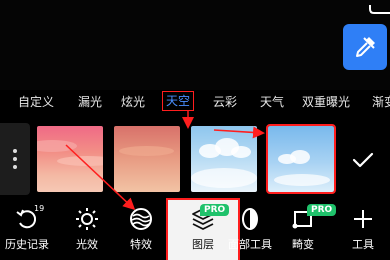 Image resolution: width=390 pixels, height=260 pixels. I want to click on tool-label: 工具, so click(363, 244).